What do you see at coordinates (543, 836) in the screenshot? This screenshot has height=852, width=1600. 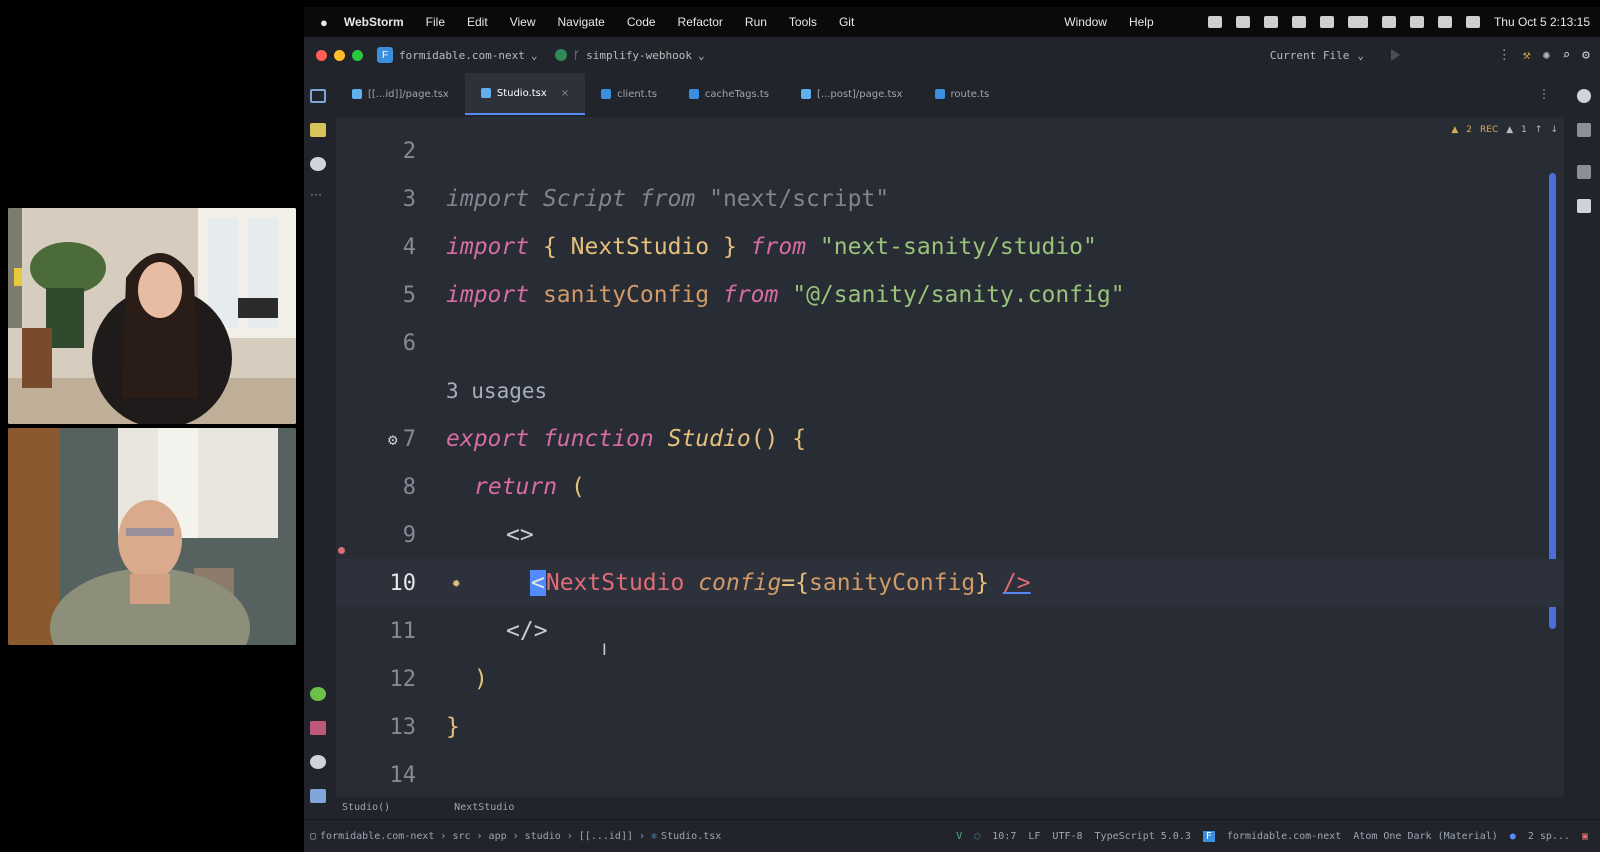 I see `status-path-studio: studio` at bounding box center [543, 836].